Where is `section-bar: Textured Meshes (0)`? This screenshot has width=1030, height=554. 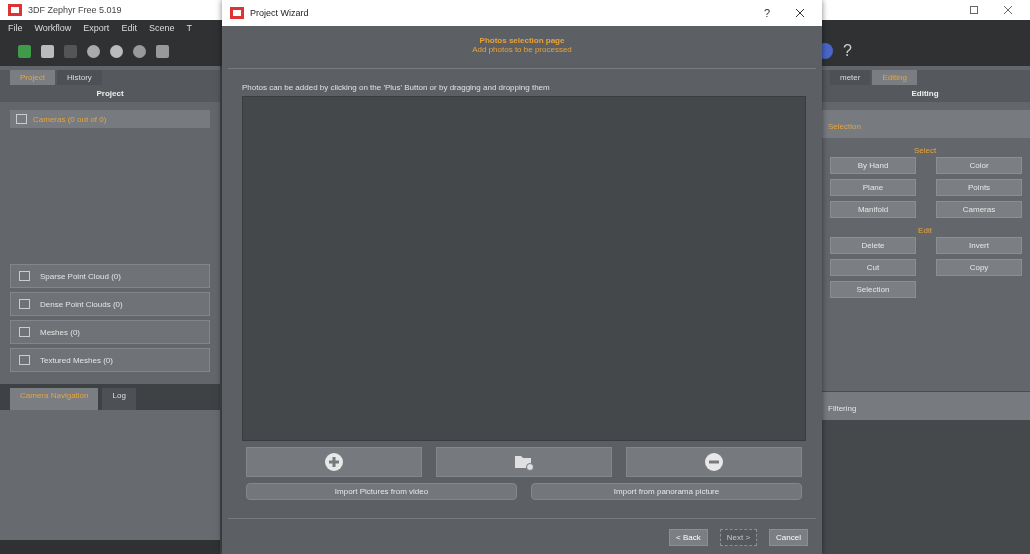
section-bar: Textured Meshes (0) is located at coordinates (110, 360).